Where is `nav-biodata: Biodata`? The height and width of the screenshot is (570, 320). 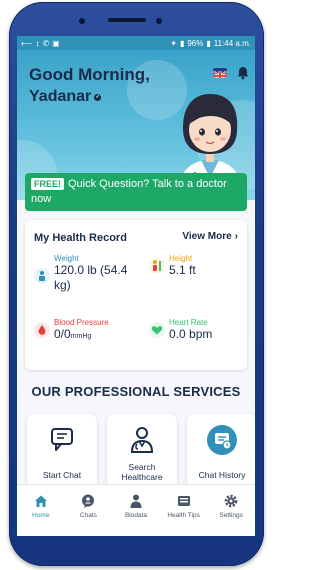 nav-biodata: Biodata is located at coordinates (136, 502).